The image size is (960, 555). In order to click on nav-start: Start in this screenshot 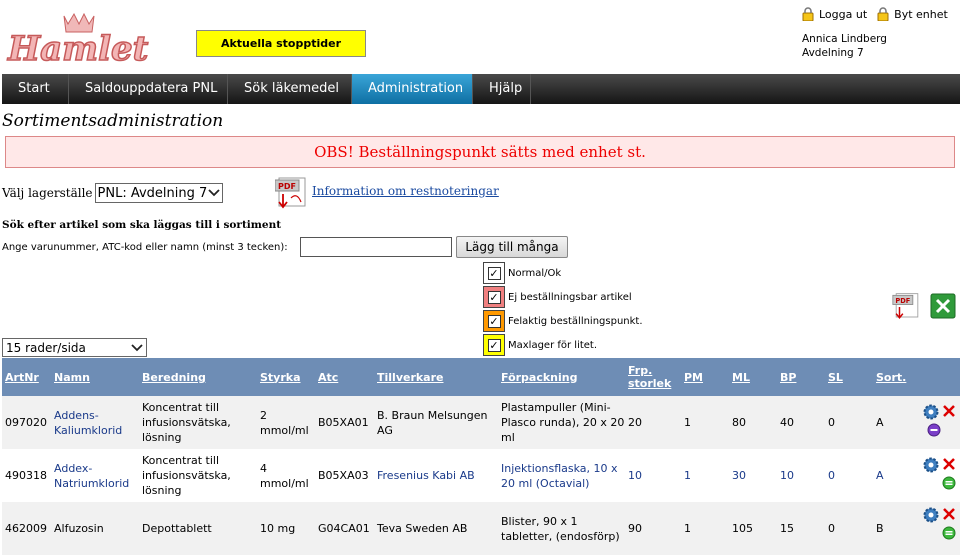, I will do `click(35, 89)`.